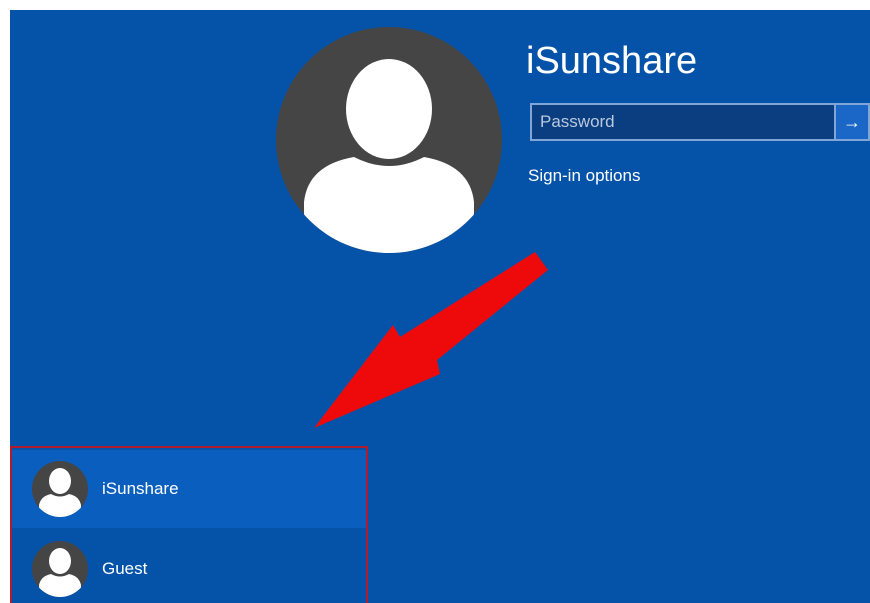  I want to click on user-row-guest: Guest, so click(189, 566).